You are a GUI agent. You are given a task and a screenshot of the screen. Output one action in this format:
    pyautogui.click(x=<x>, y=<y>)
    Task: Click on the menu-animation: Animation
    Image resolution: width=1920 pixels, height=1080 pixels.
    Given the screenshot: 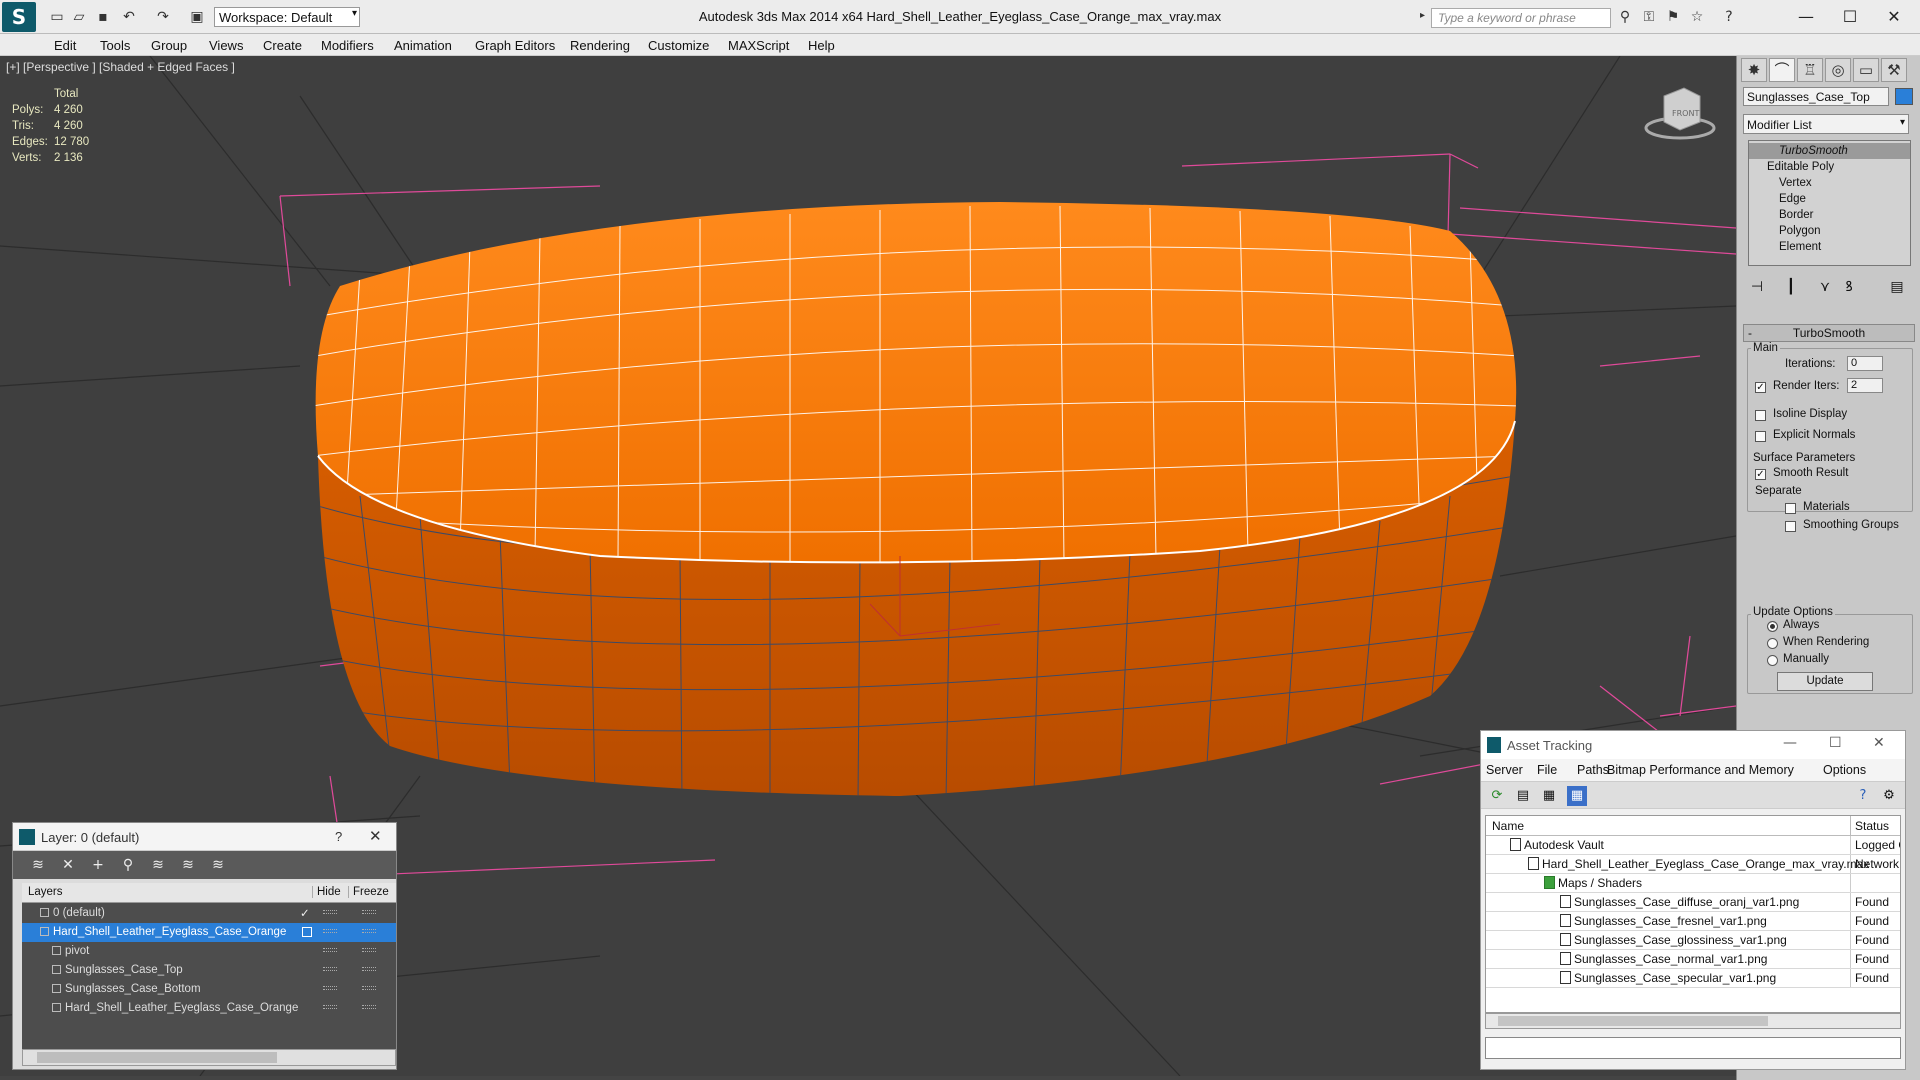 What is the action you would take?
    pyautogui.click(x=423, y=45)
    